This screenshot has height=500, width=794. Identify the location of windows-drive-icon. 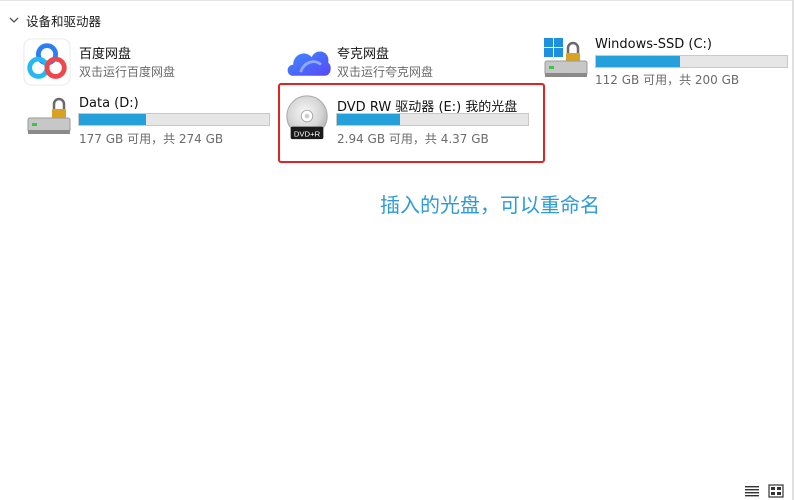
(566, 57).